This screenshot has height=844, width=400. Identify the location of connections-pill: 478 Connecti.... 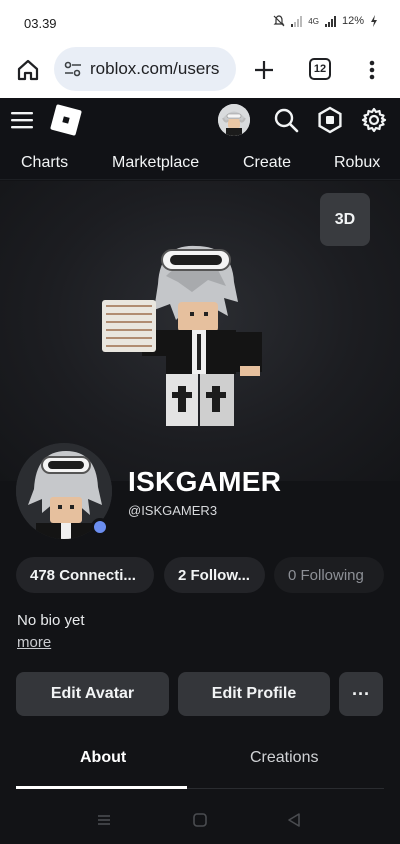
(85, 575).